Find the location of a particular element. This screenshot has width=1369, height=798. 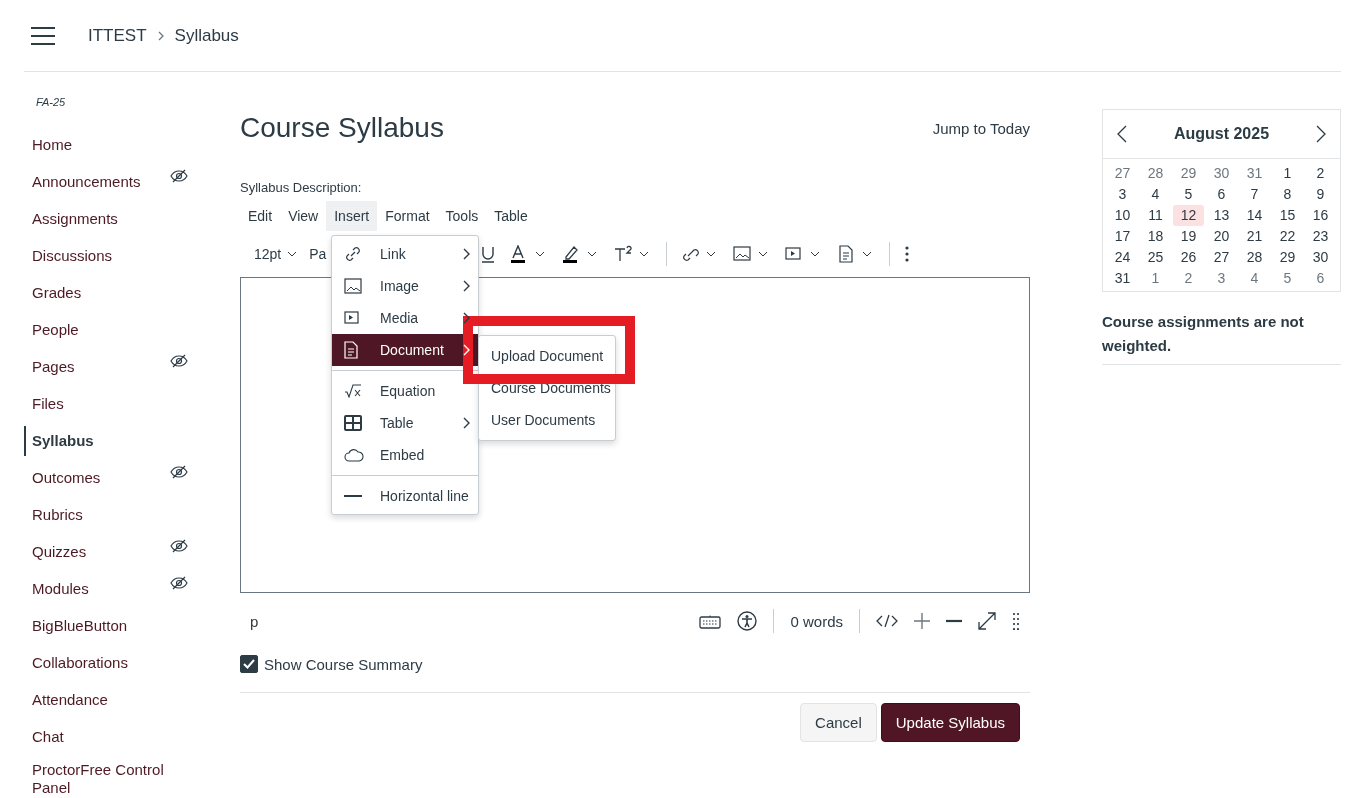

sidebar-item: Chat is located at coordinates (44, 736).